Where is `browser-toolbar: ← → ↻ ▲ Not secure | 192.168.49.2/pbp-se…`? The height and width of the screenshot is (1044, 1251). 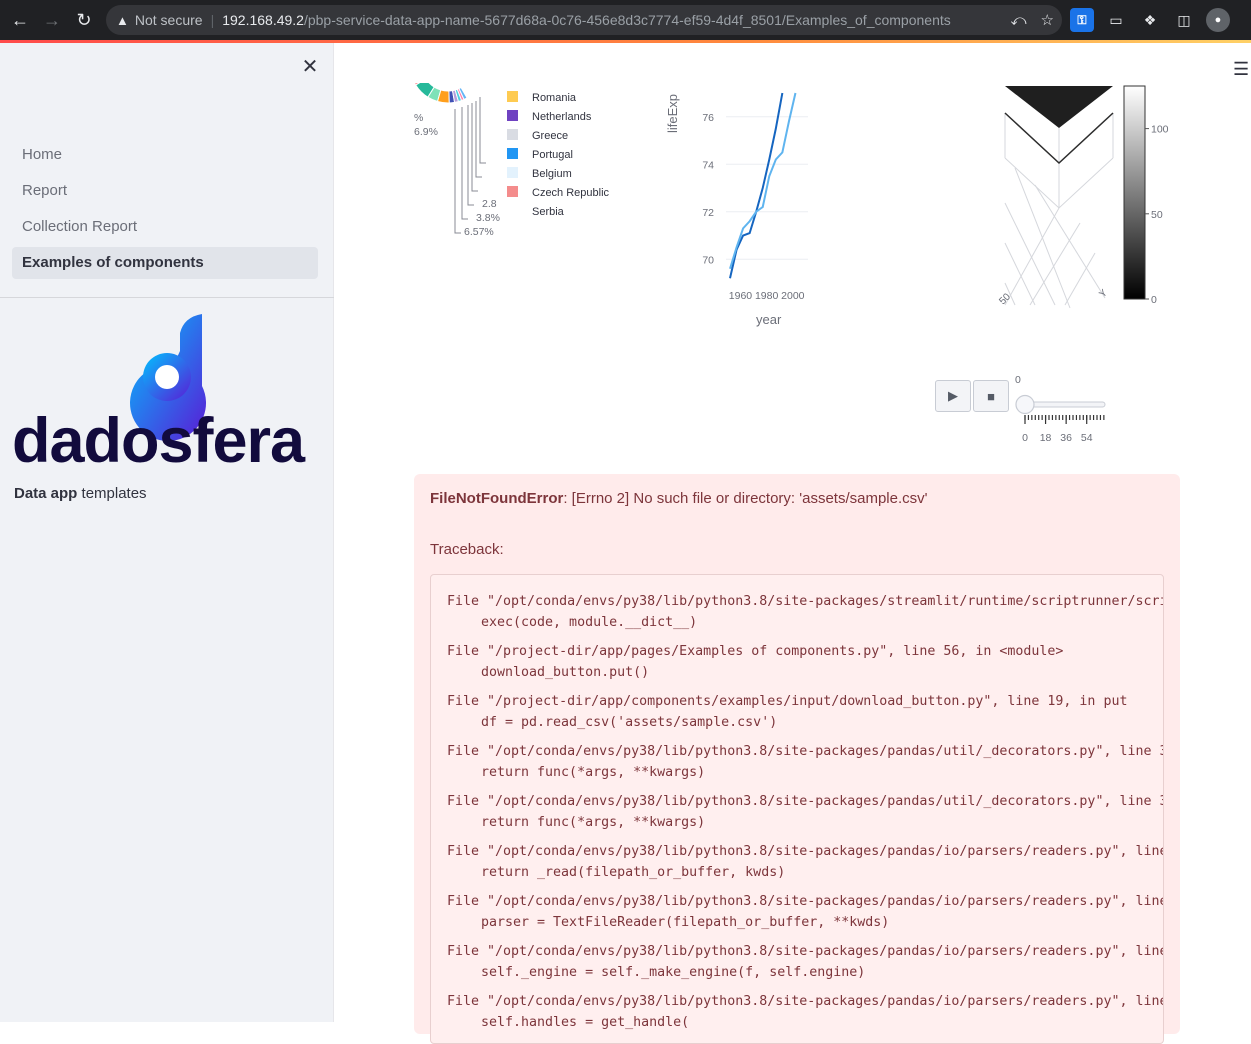 browser-toolbar: ← → ↻ ▲ Not secure | 192.168.49.2/pbp-se… is located at coordinates (625, 20).